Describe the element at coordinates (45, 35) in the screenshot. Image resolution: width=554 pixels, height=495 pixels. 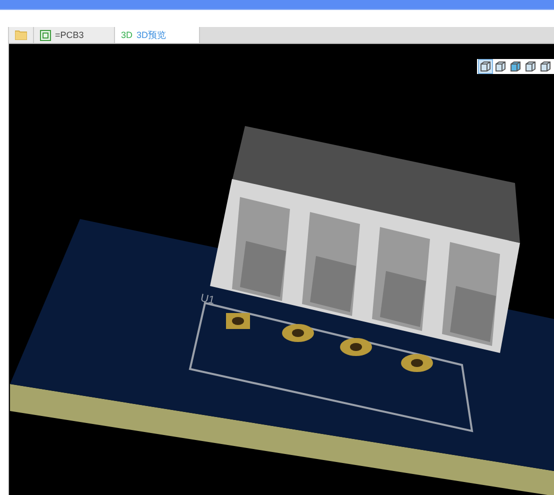
I see `board-icon` at that location.